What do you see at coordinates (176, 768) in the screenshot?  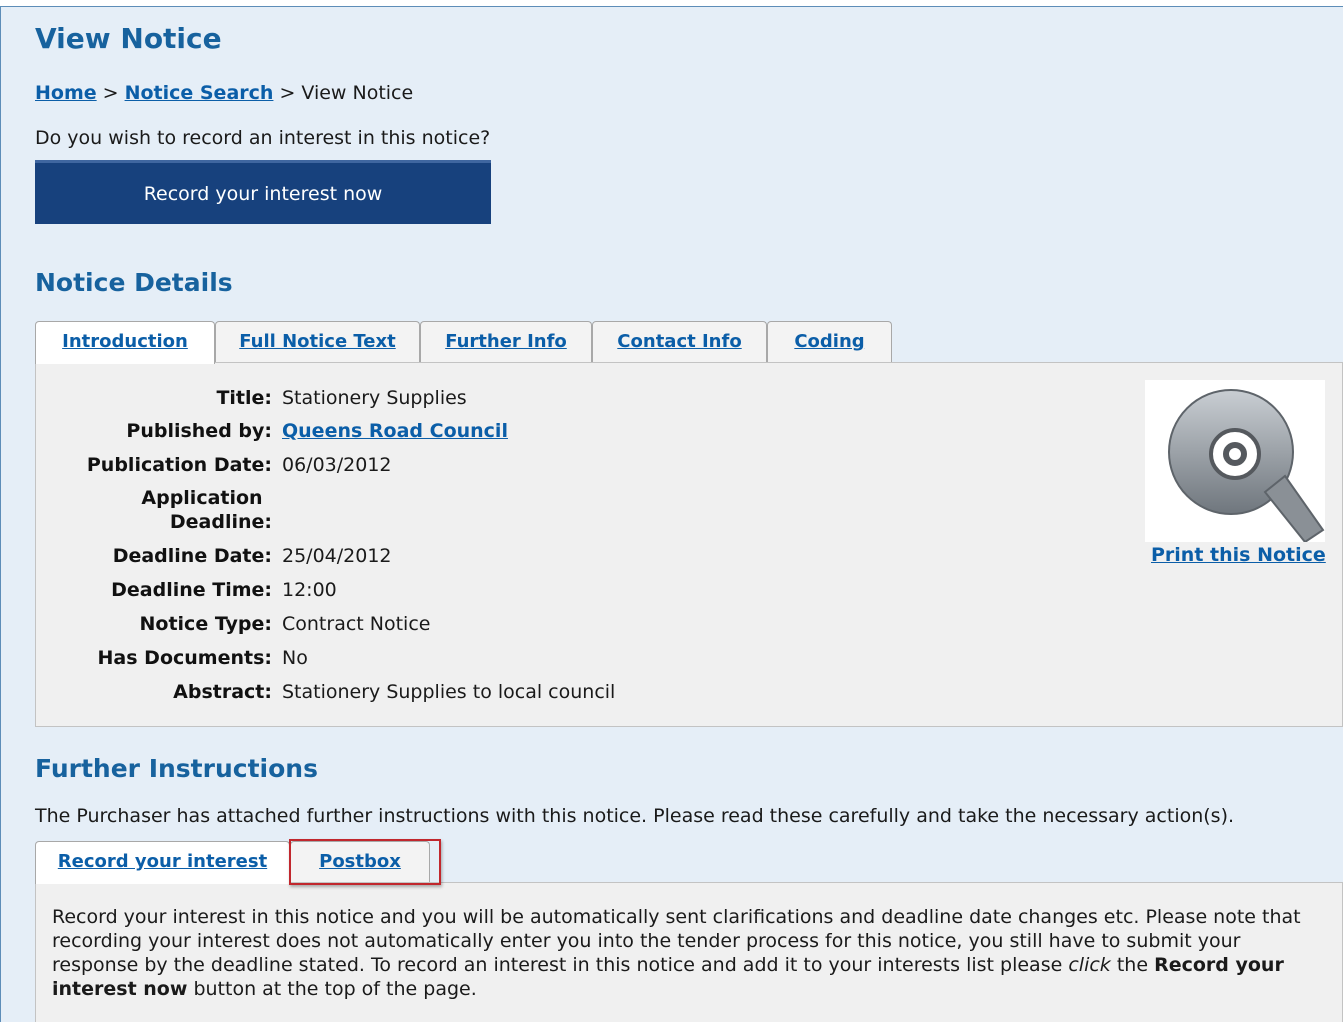 I see `further-instructions-heading: Further Instructions` at bounding box center [176, 768].